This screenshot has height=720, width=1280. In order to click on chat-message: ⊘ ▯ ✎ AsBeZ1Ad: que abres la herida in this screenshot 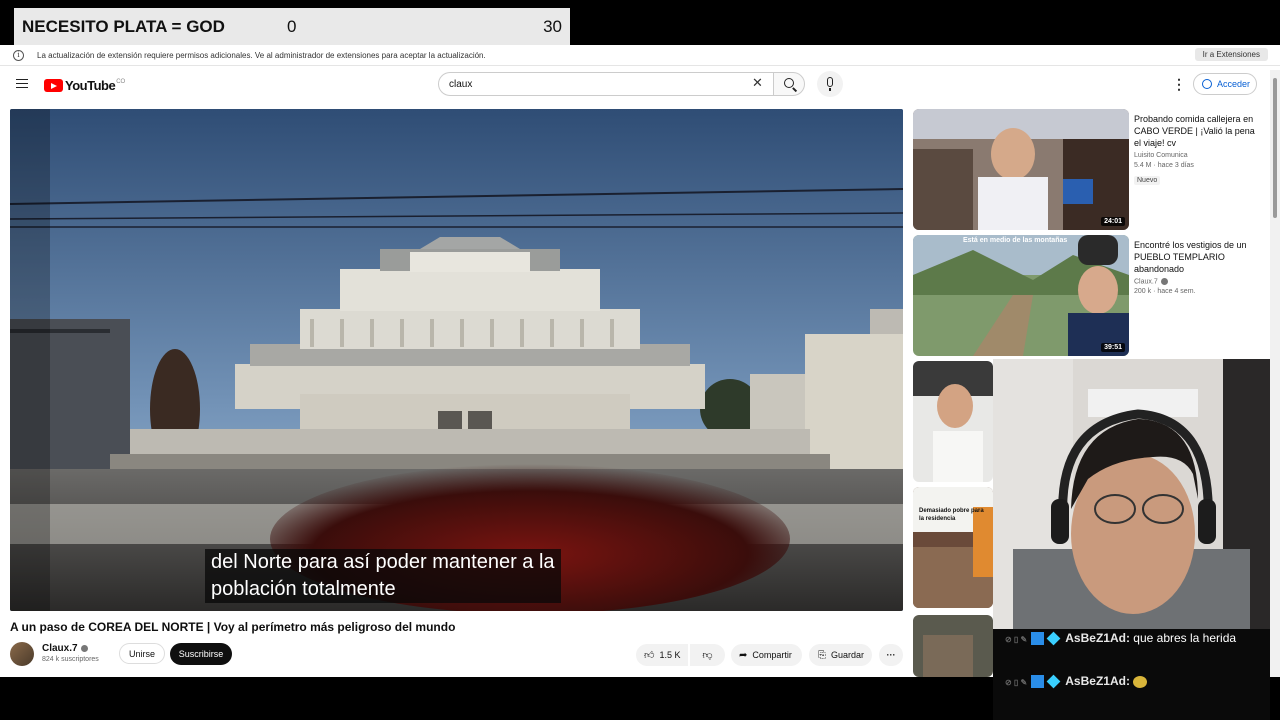, I will do `click(1133, 639)`.